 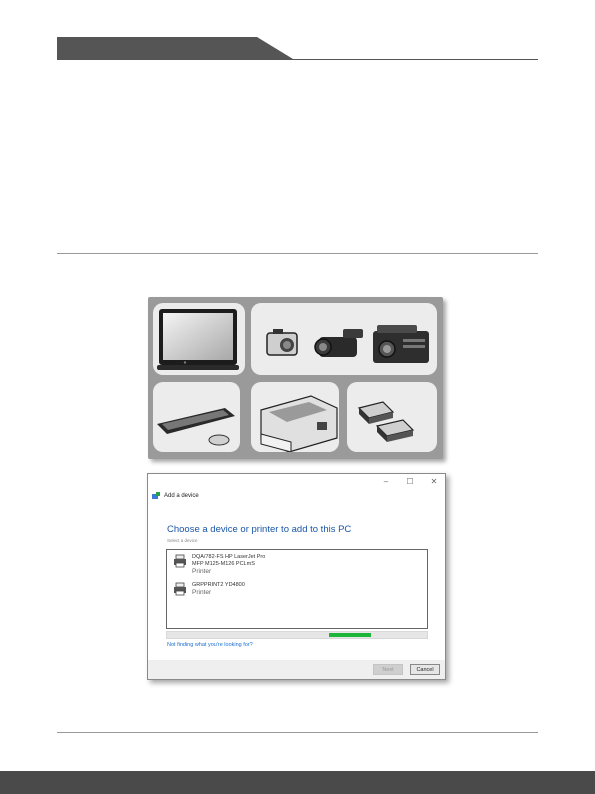 What do you see at coordinates (297, 732) in the screenshot?
I see `footer-rule` at bounding box center [297, 732].